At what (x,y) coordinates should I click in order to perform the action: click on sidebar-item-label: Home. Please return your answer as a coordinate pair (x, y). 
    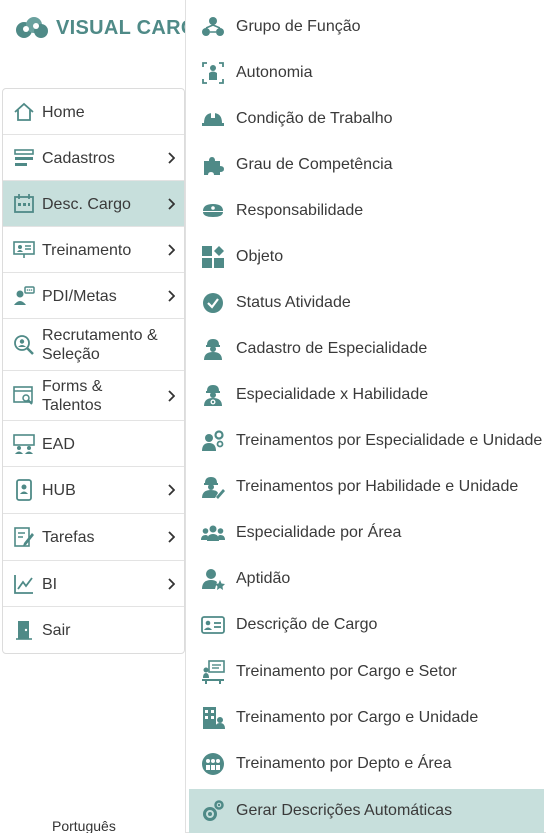
    Looking at the image, I should click on (63, 112).